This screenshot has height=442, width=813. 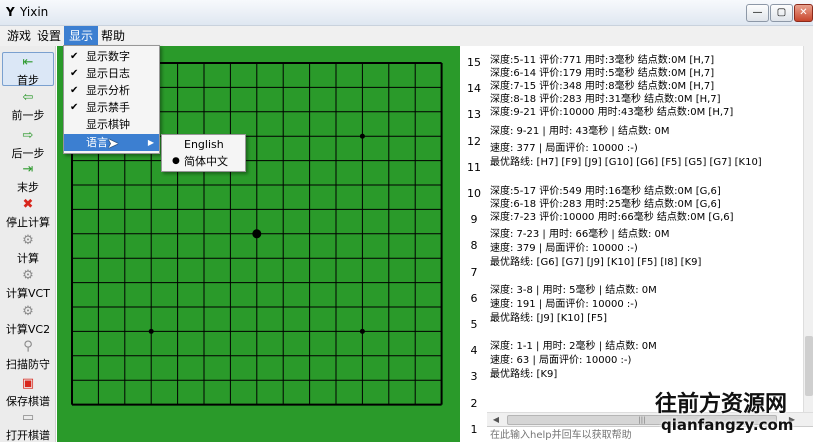 I want to click on menu-show-forbidden: ✔ 显示禁手, so click(x=111, y=107).